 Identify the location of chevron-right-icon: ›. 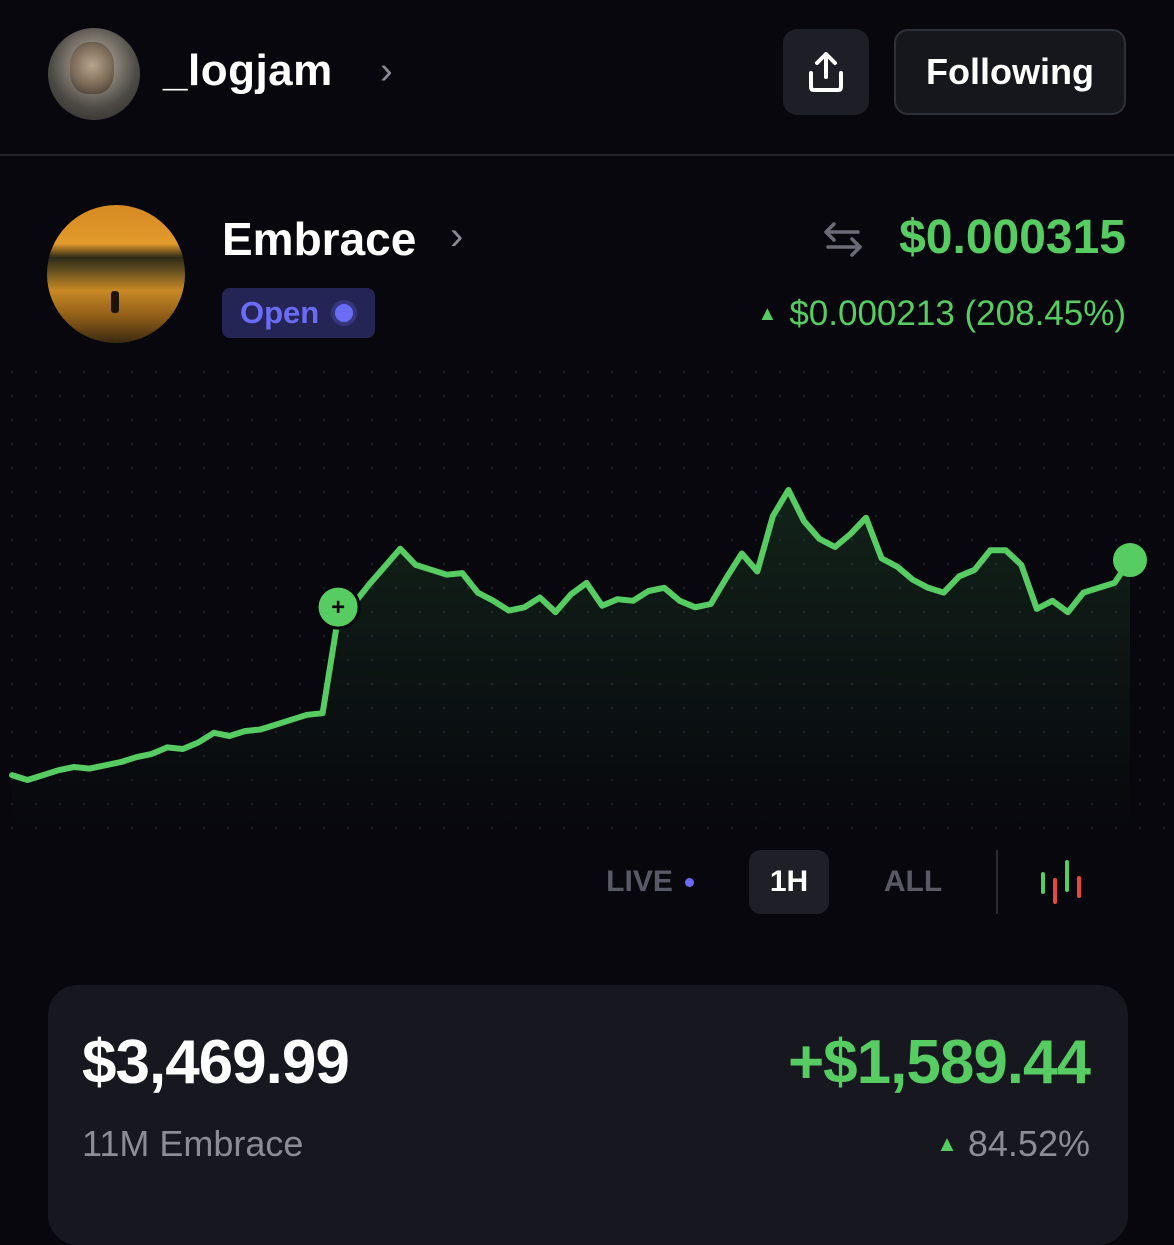
(386, 71).